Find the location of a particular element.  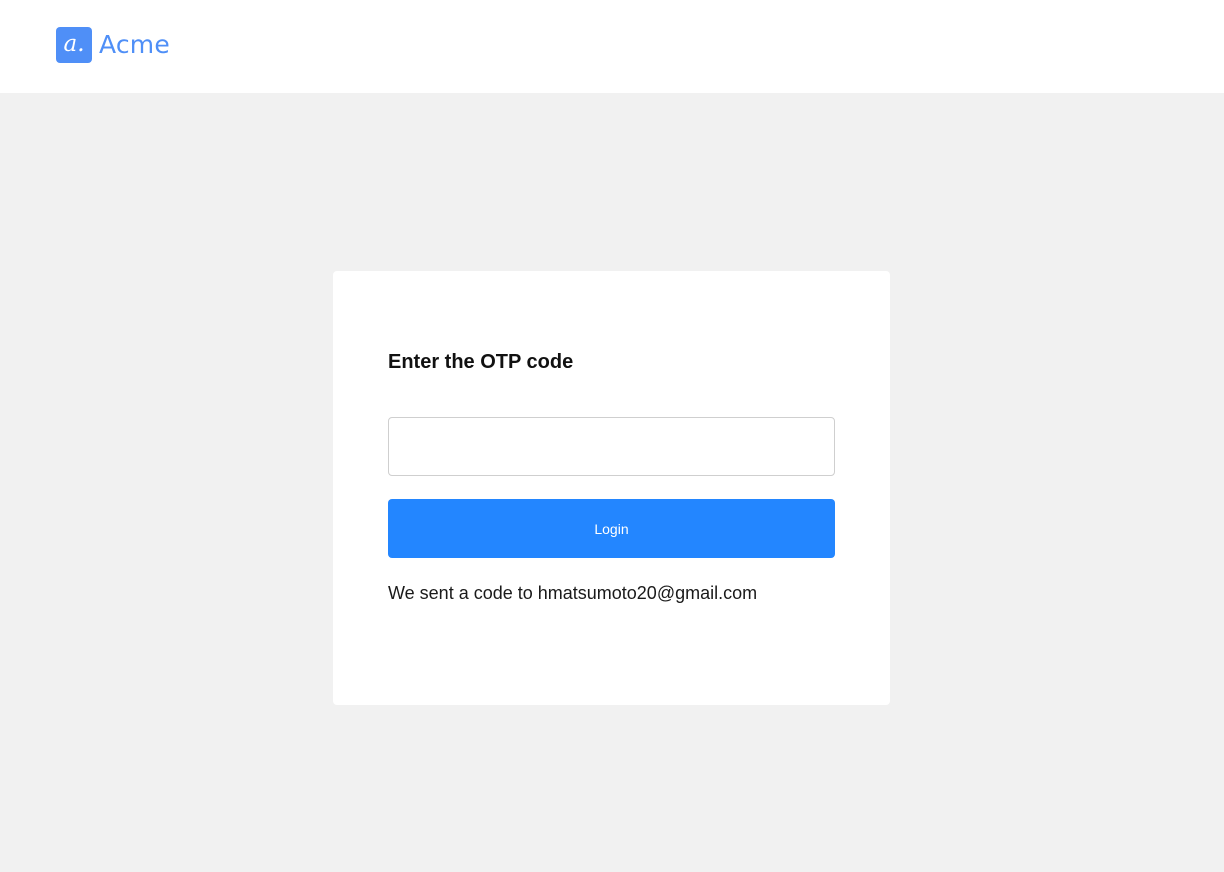

brand-logo: a. Acme is located at coordinates (113, 45).